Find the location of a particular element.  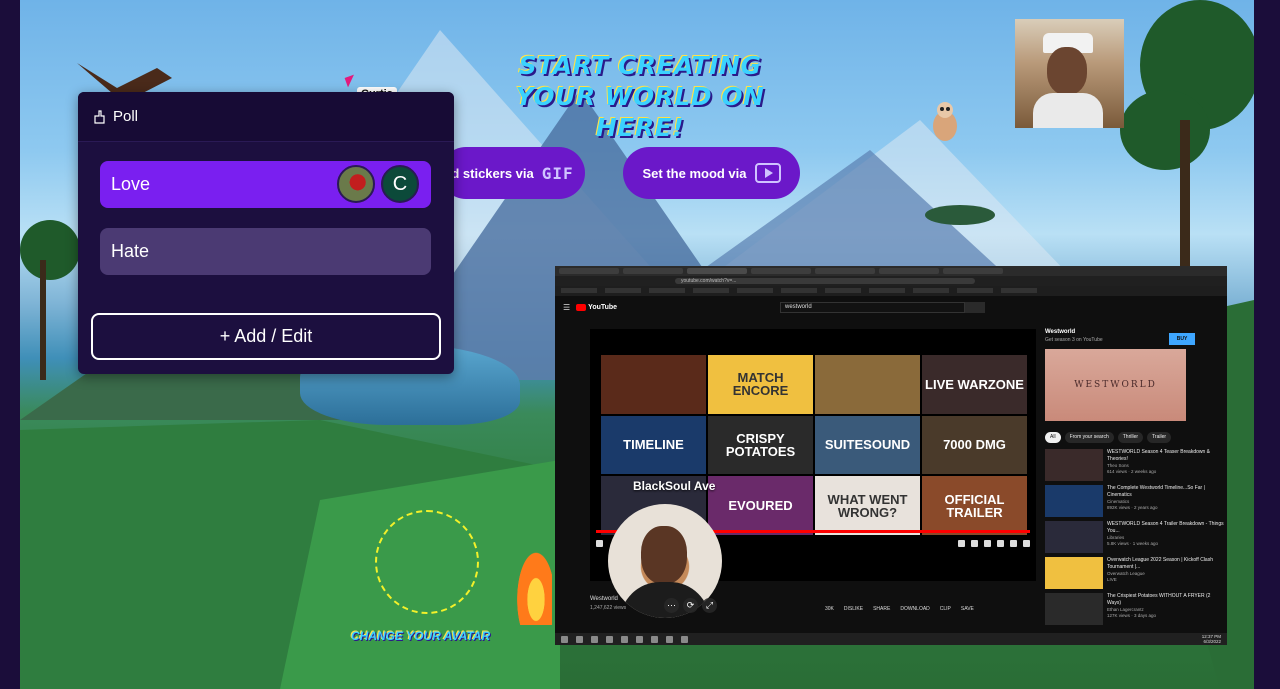

headline: START CREATING YOUR WORLD ON HERE! is located at coordinates (640, 96).